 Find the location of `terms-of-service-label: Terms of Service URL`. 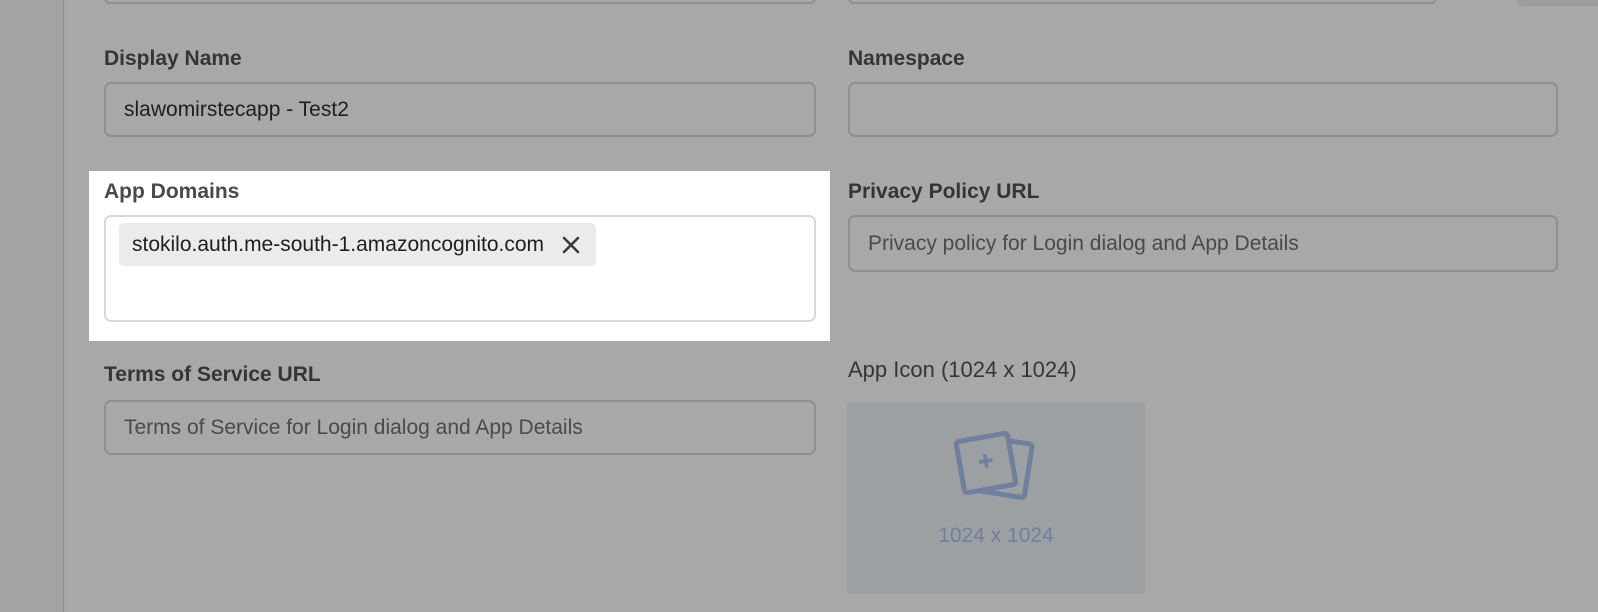

terms-of-service-label: Terms of Service URL is located at coordinates (212, 374).